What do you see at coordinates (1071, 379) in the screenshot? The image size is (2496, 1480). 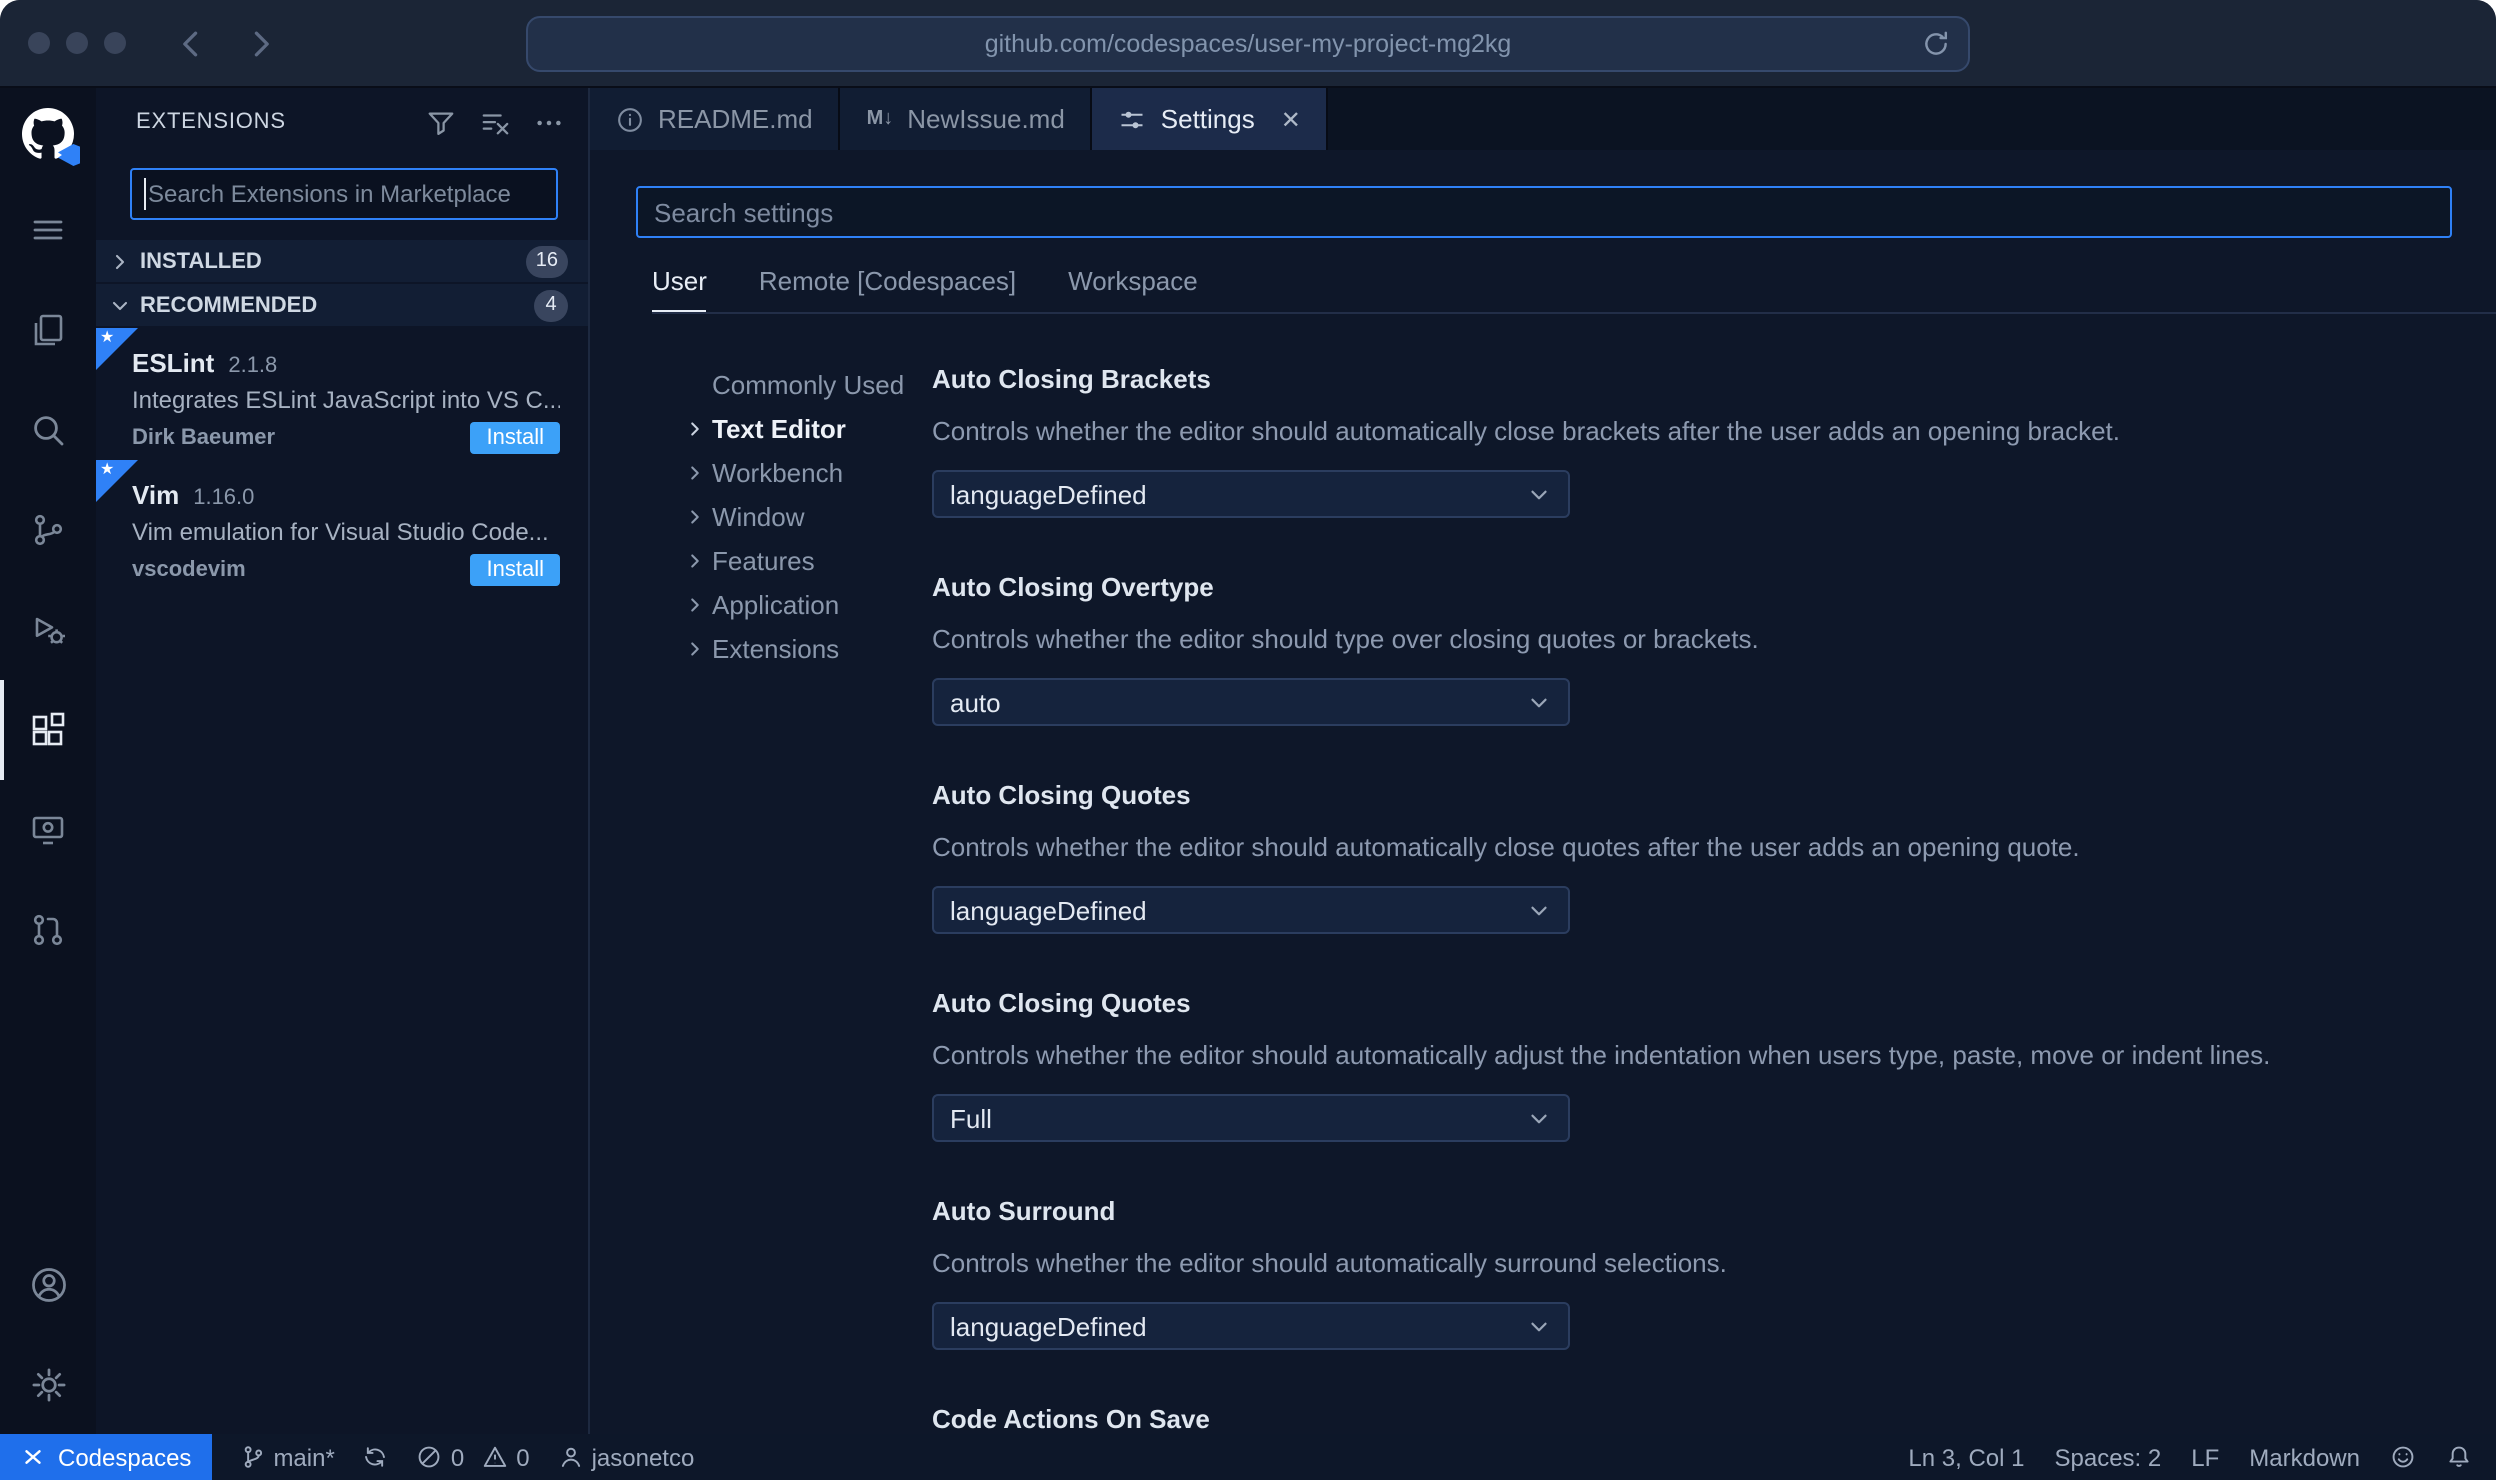 I see `setting-title: Auto Closing Brackets` at bounding box center [1071, 379].